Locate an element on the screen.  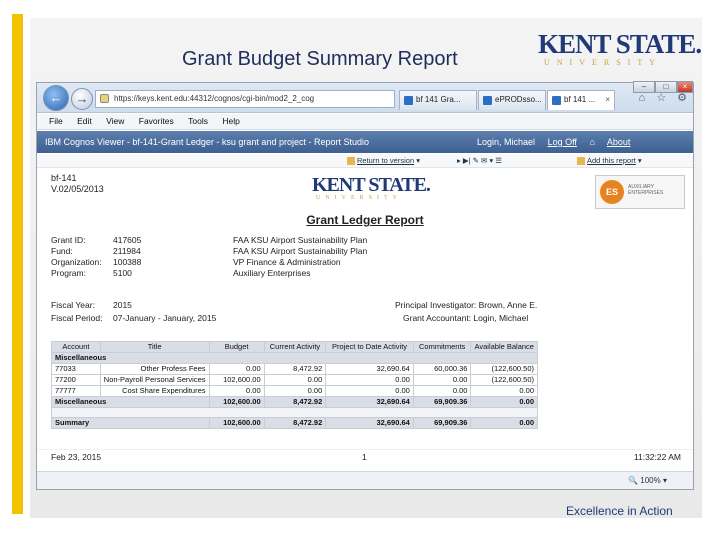
report-footer: Feb 23, 2015 1 11:32:22 AM is located at coordinates (365, 456).